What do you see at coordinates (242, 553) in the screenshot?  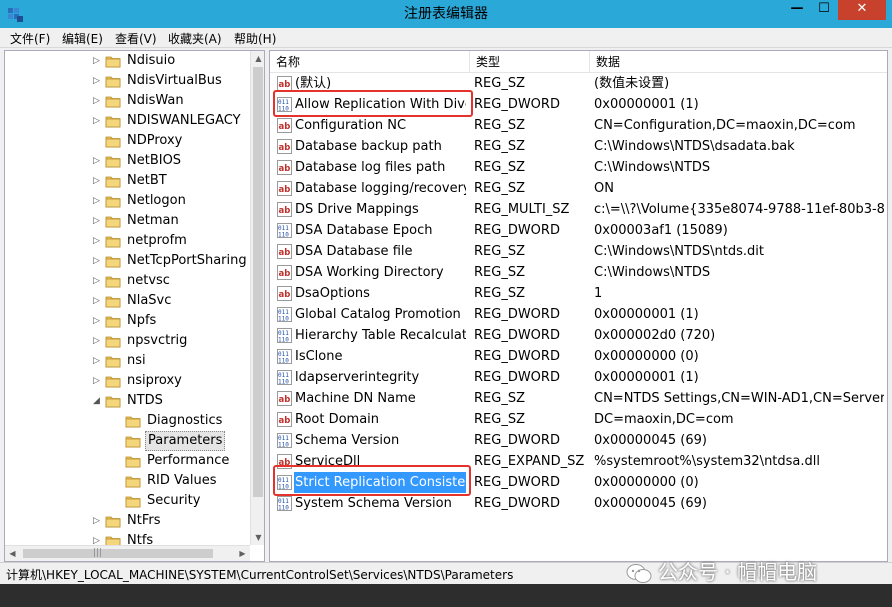 I see `scroll-right-arrow-icon: ▶` at bounding box center [242, 553].